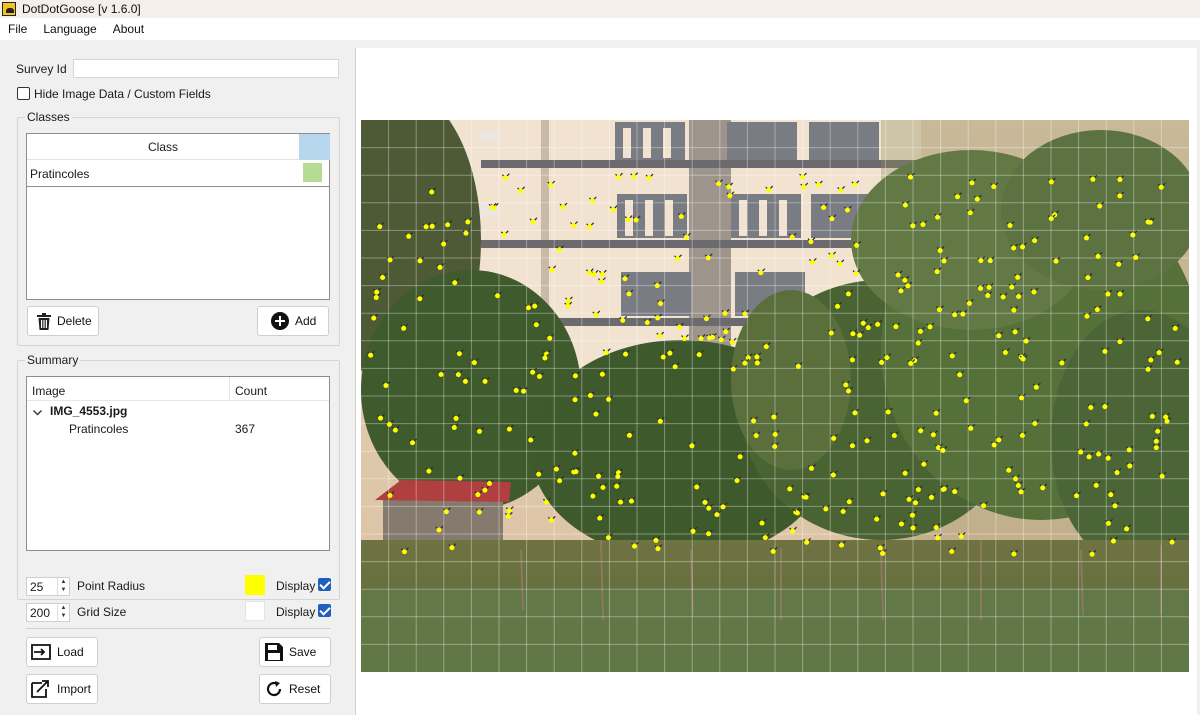 This screenshot has width=1200, height=715. What do you see at coordinates (324, 584) in the screenshot?
I see `point-display-checkbox` at bounding box center [324, 584].